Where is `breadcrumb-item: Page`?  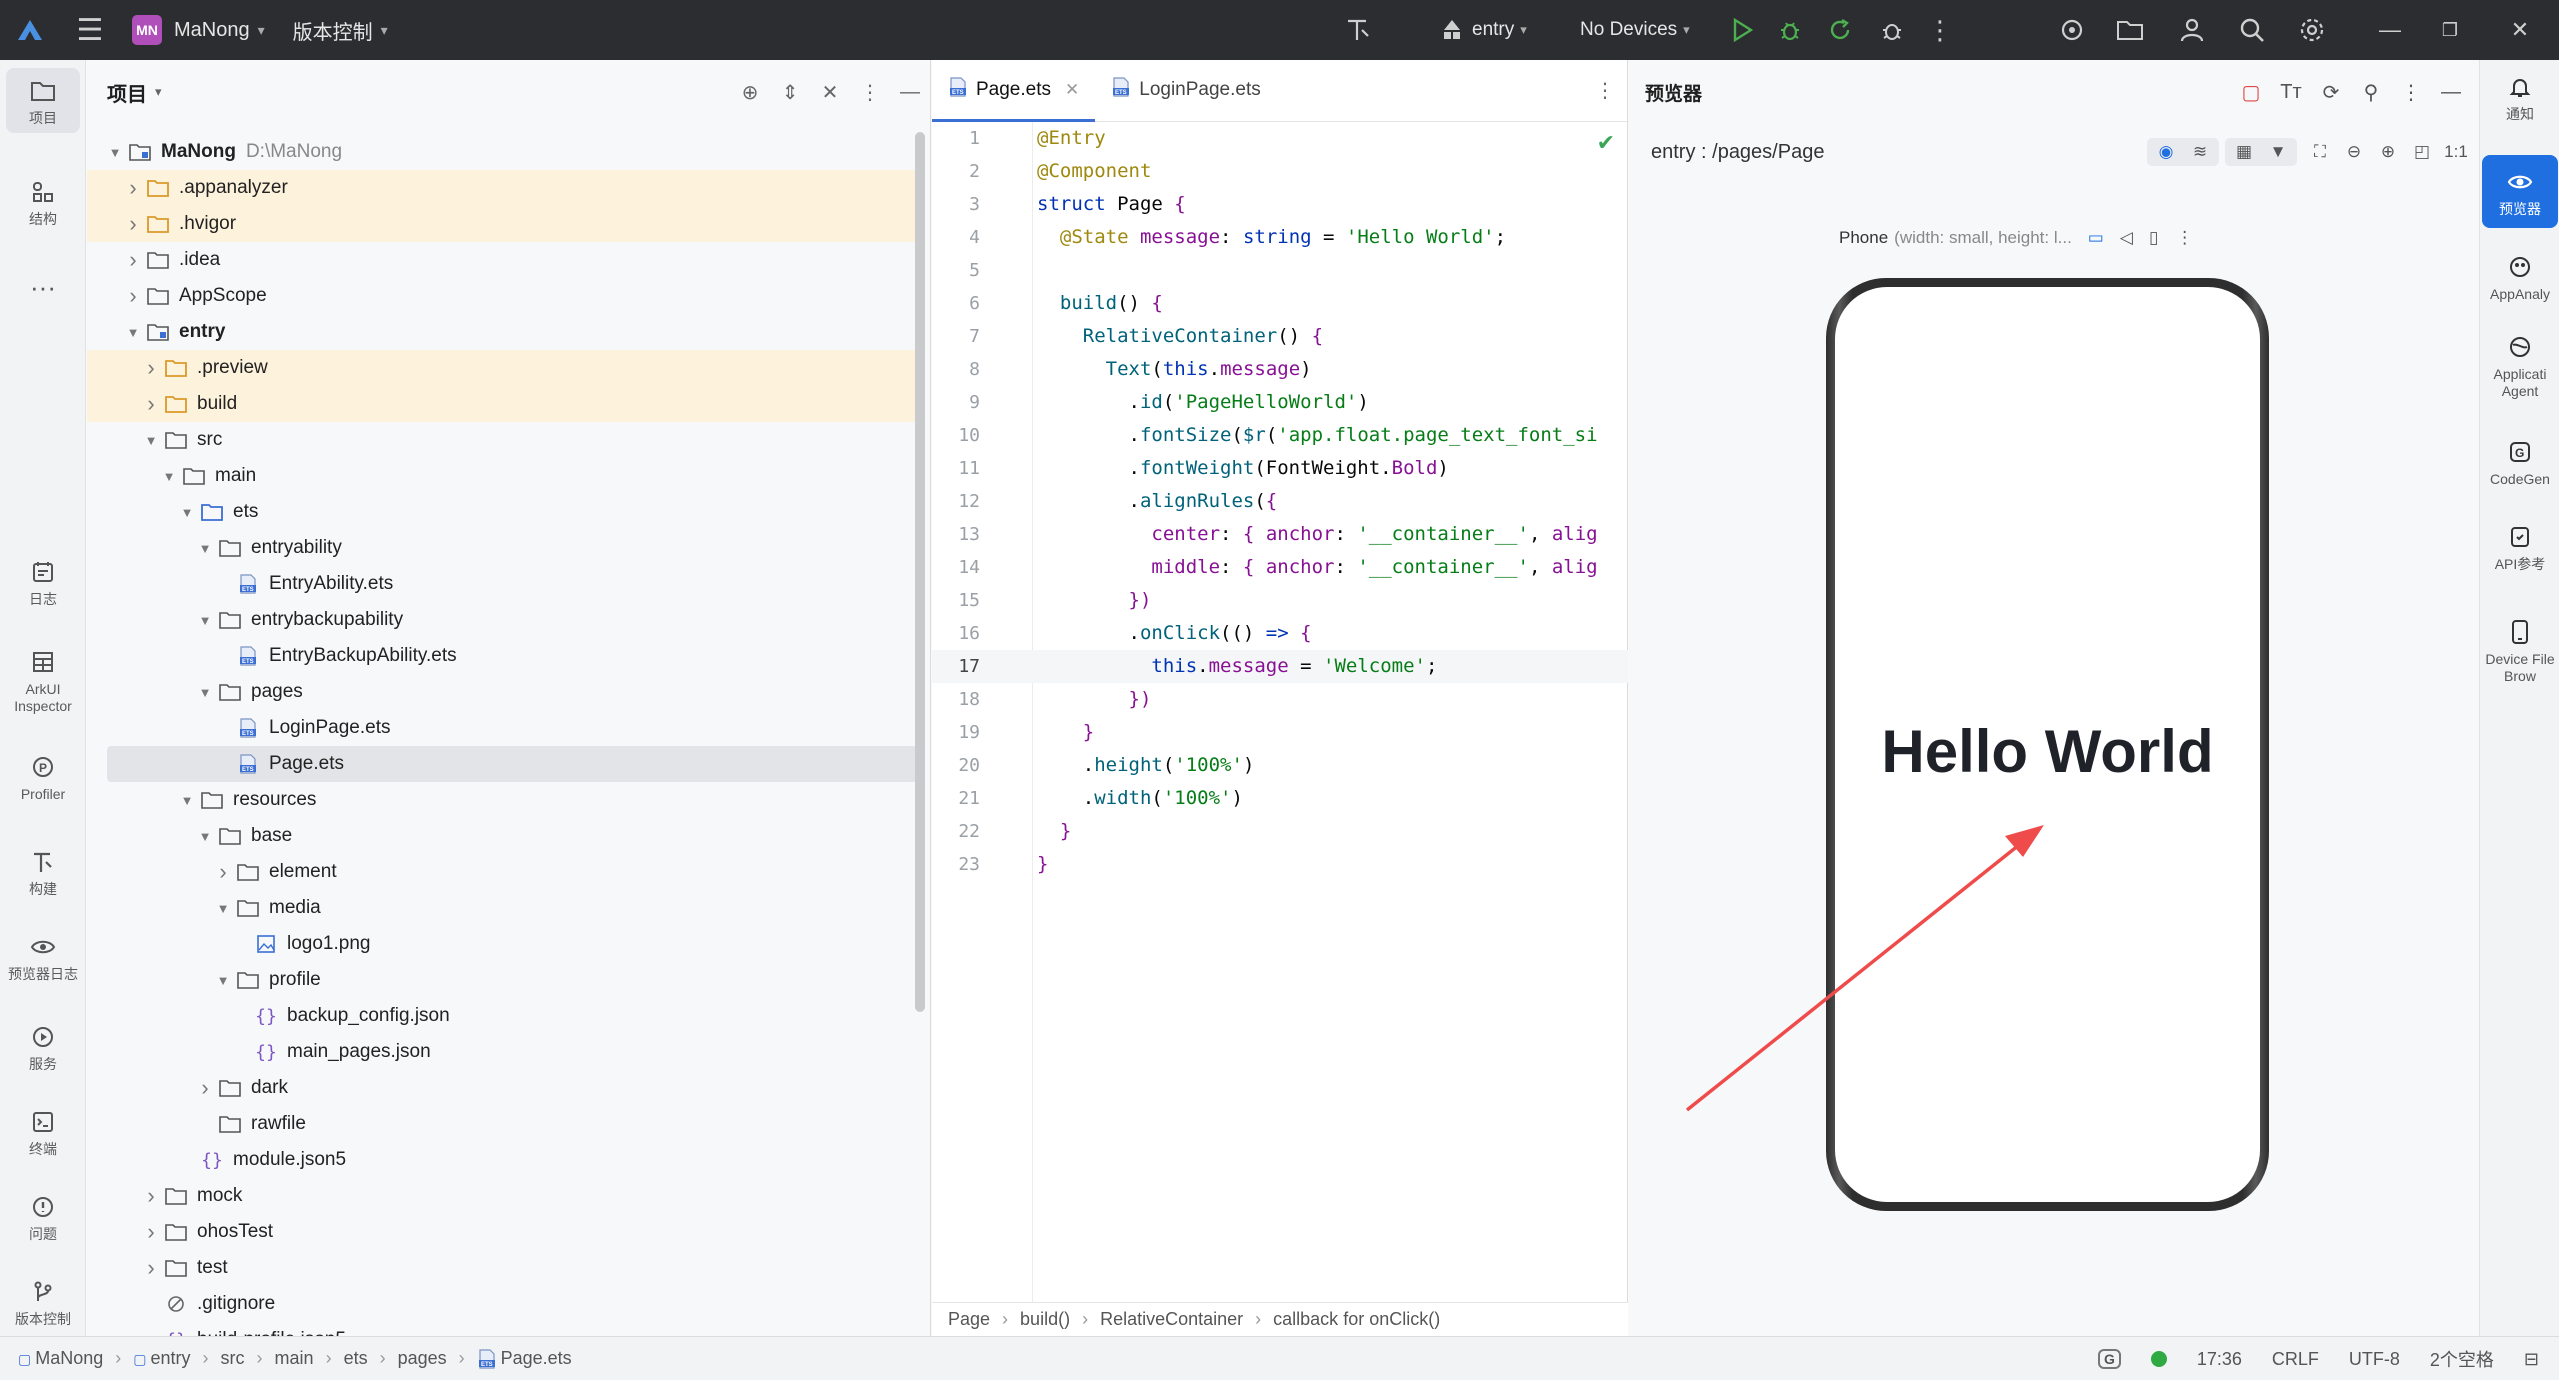 breadcrumb-item: Page is located at coordinates (969, 1319).